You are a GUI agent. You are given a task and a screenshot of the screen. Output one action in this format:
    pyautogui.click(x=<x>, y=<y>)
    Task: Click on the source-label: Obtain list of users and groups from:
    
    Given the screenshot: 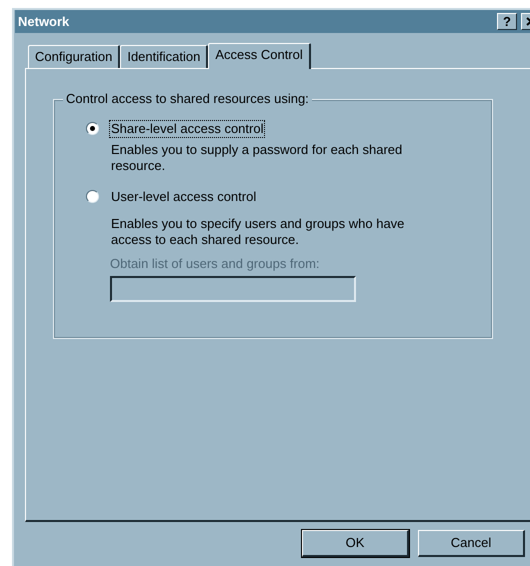 What is the action you would take?
    pyautogui.click(x=215, y=264)
    